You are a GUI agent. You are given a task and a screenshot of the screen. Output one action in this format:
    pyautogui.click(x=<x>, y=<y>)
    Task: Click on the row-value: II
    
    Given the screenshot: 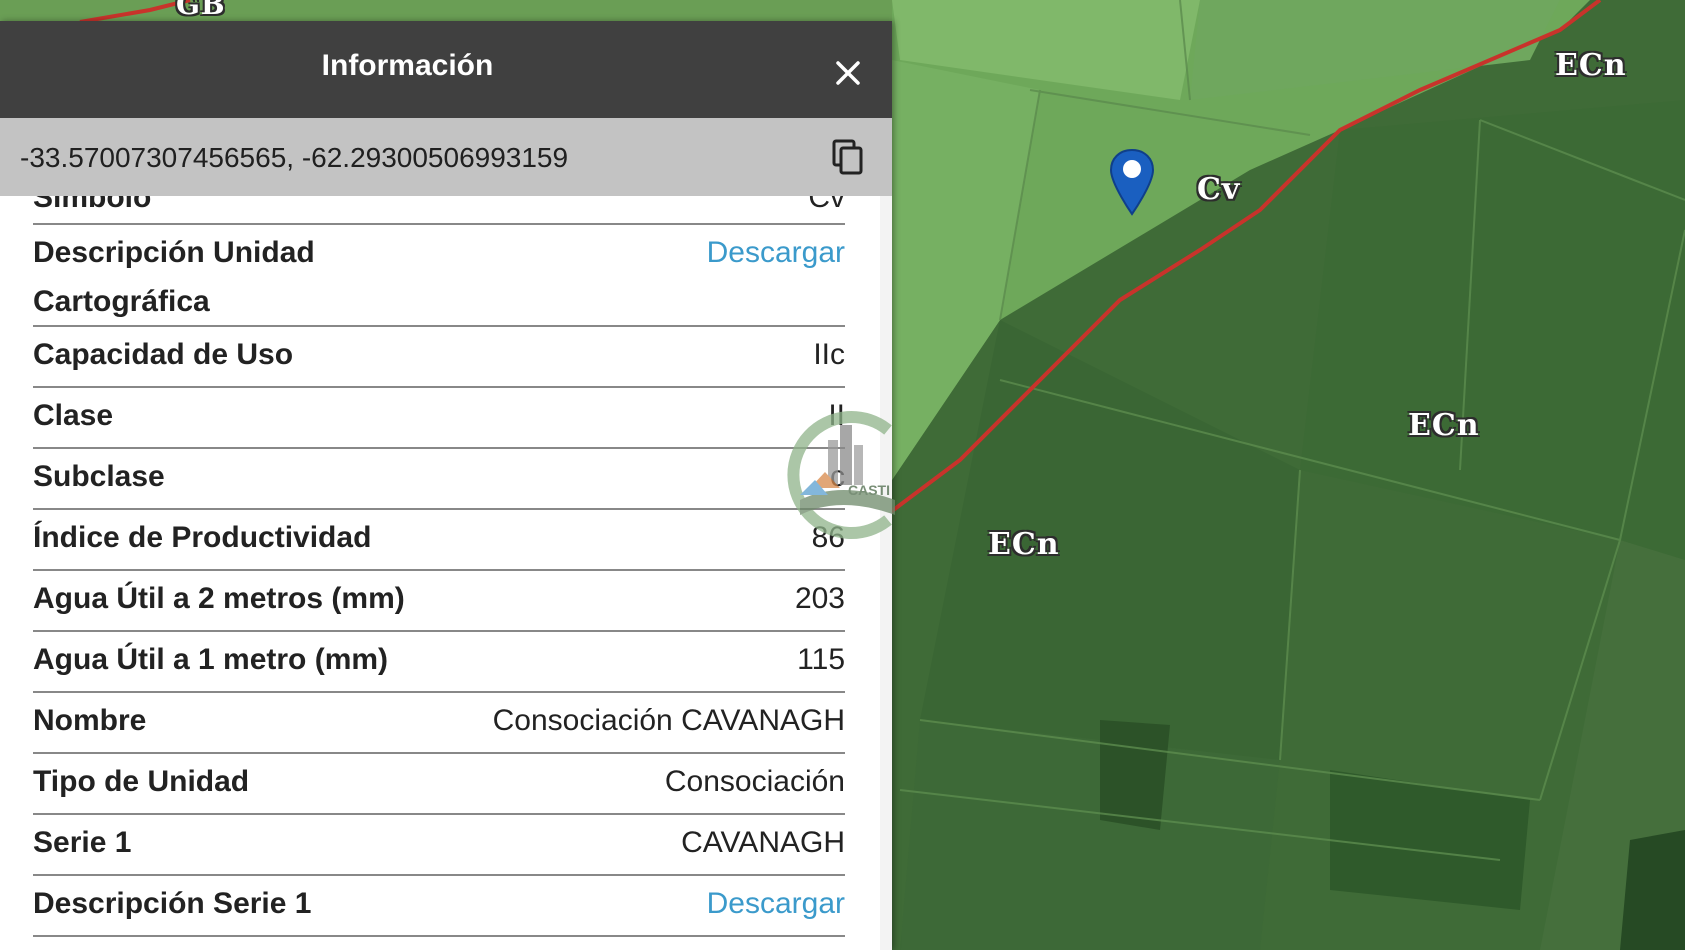 What is the action you would take?
    pyautogui.click(x=836, y=415)
    